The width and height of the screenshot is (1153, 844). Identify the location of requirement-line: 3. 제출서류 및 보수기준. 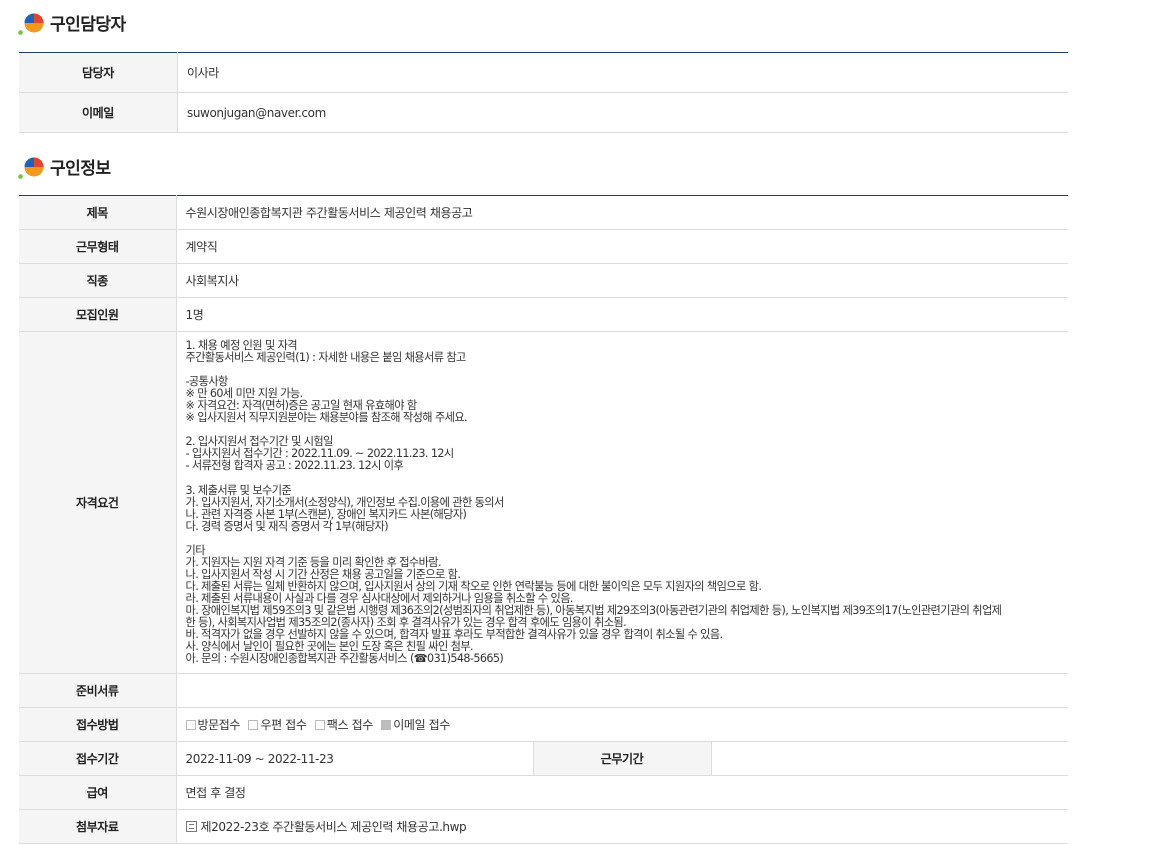
(238, 490).